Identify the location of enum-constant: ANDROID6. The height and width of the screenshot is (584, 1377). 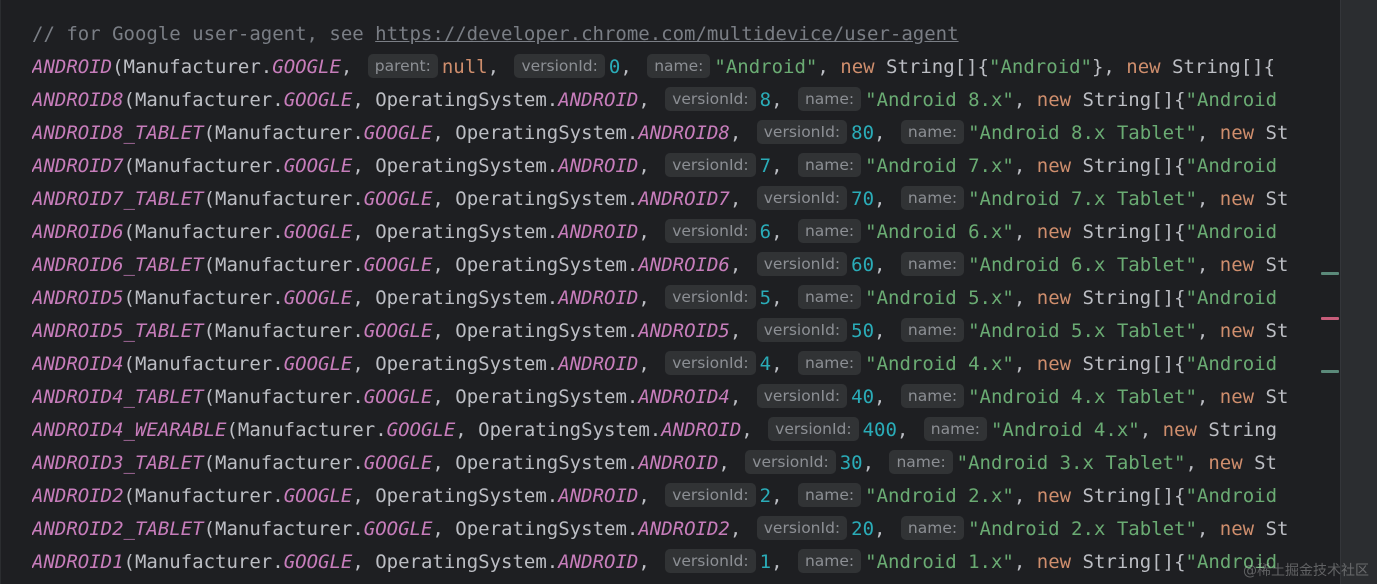
(78, 232).